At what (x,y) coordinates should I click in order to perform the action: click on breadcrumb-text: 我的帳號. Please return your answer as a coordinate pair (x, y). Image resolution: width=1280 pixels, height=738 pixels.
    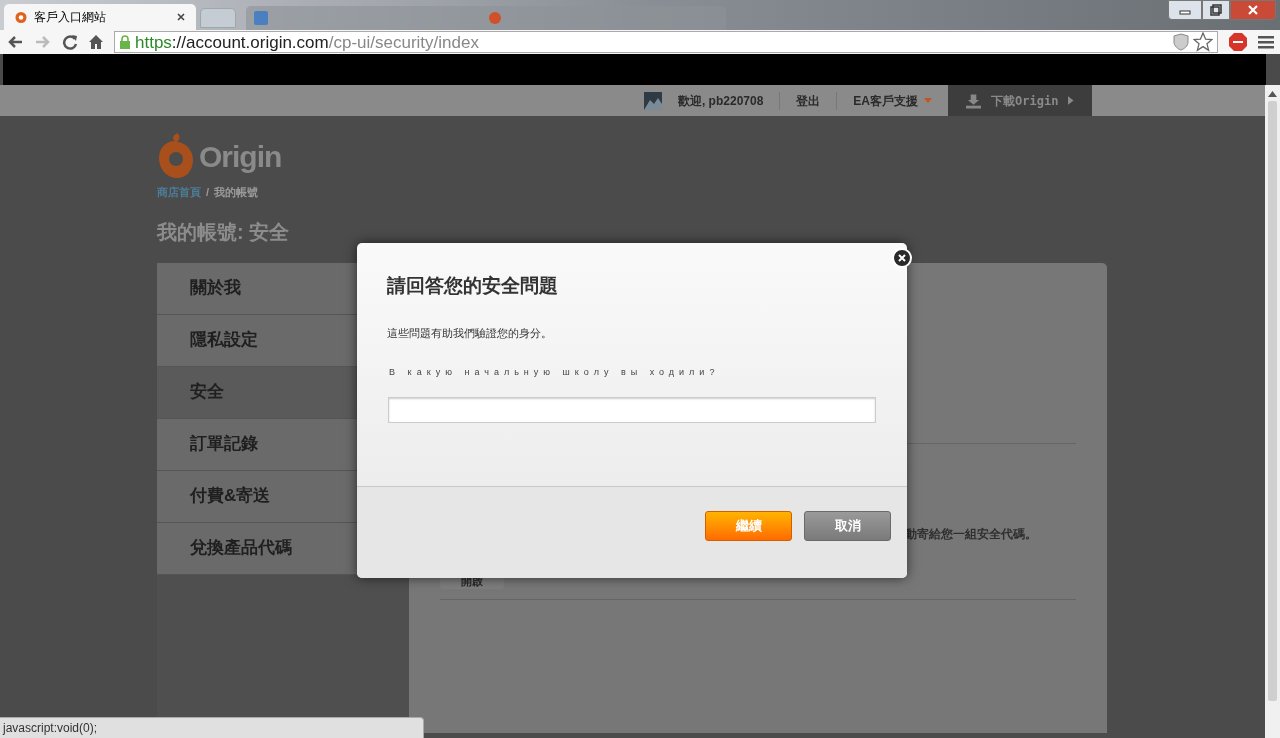
    Looking at the image, I should click on (236, 192).